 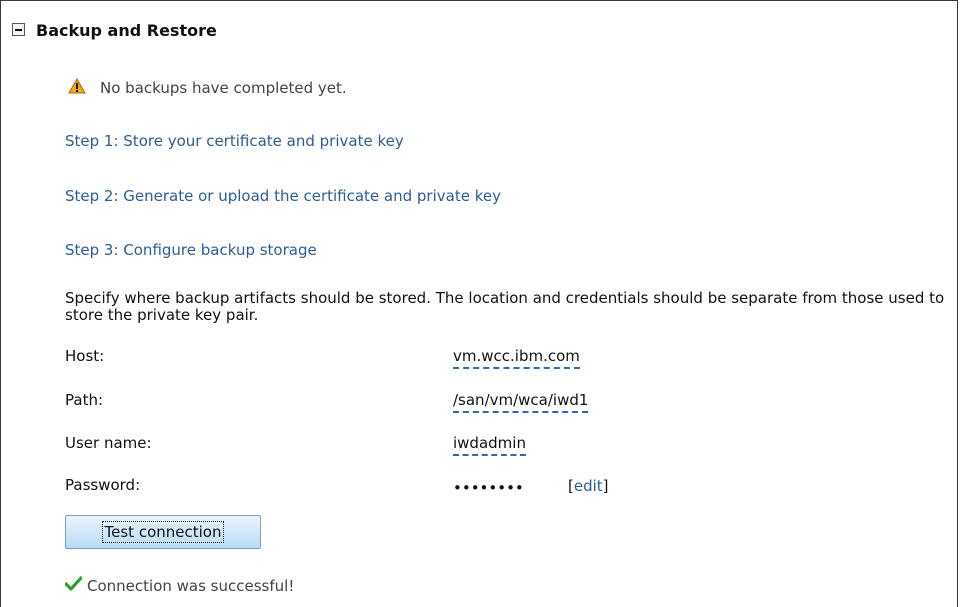 I want to click on password-edit: [edit], so click(x=588, y=486).